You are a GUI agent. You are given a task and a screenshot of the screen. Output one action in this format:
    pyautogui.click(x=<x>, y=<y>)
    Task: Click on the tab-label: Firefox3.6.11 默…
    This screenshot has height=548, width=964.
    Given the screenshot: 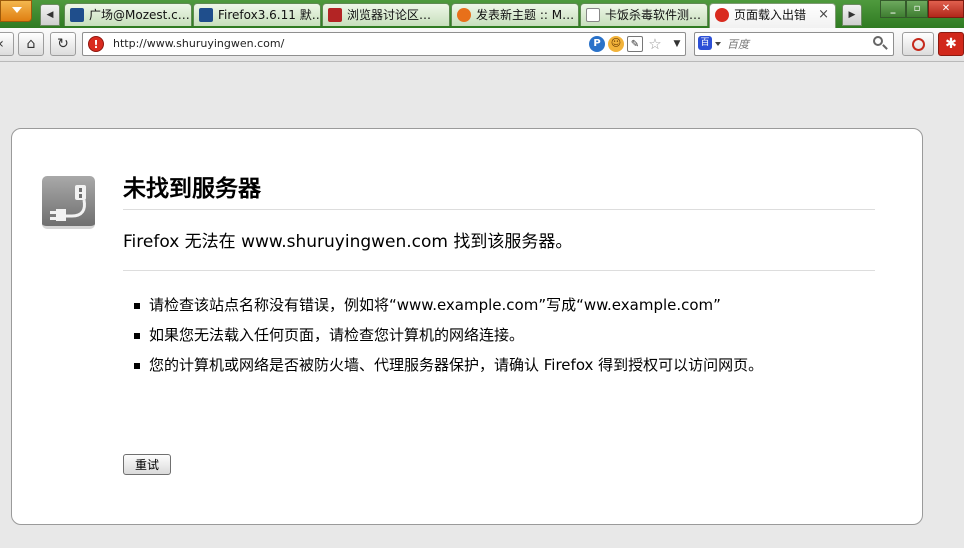 What is the action you would take?
    pyautogui.click(x=269, y=15)
    